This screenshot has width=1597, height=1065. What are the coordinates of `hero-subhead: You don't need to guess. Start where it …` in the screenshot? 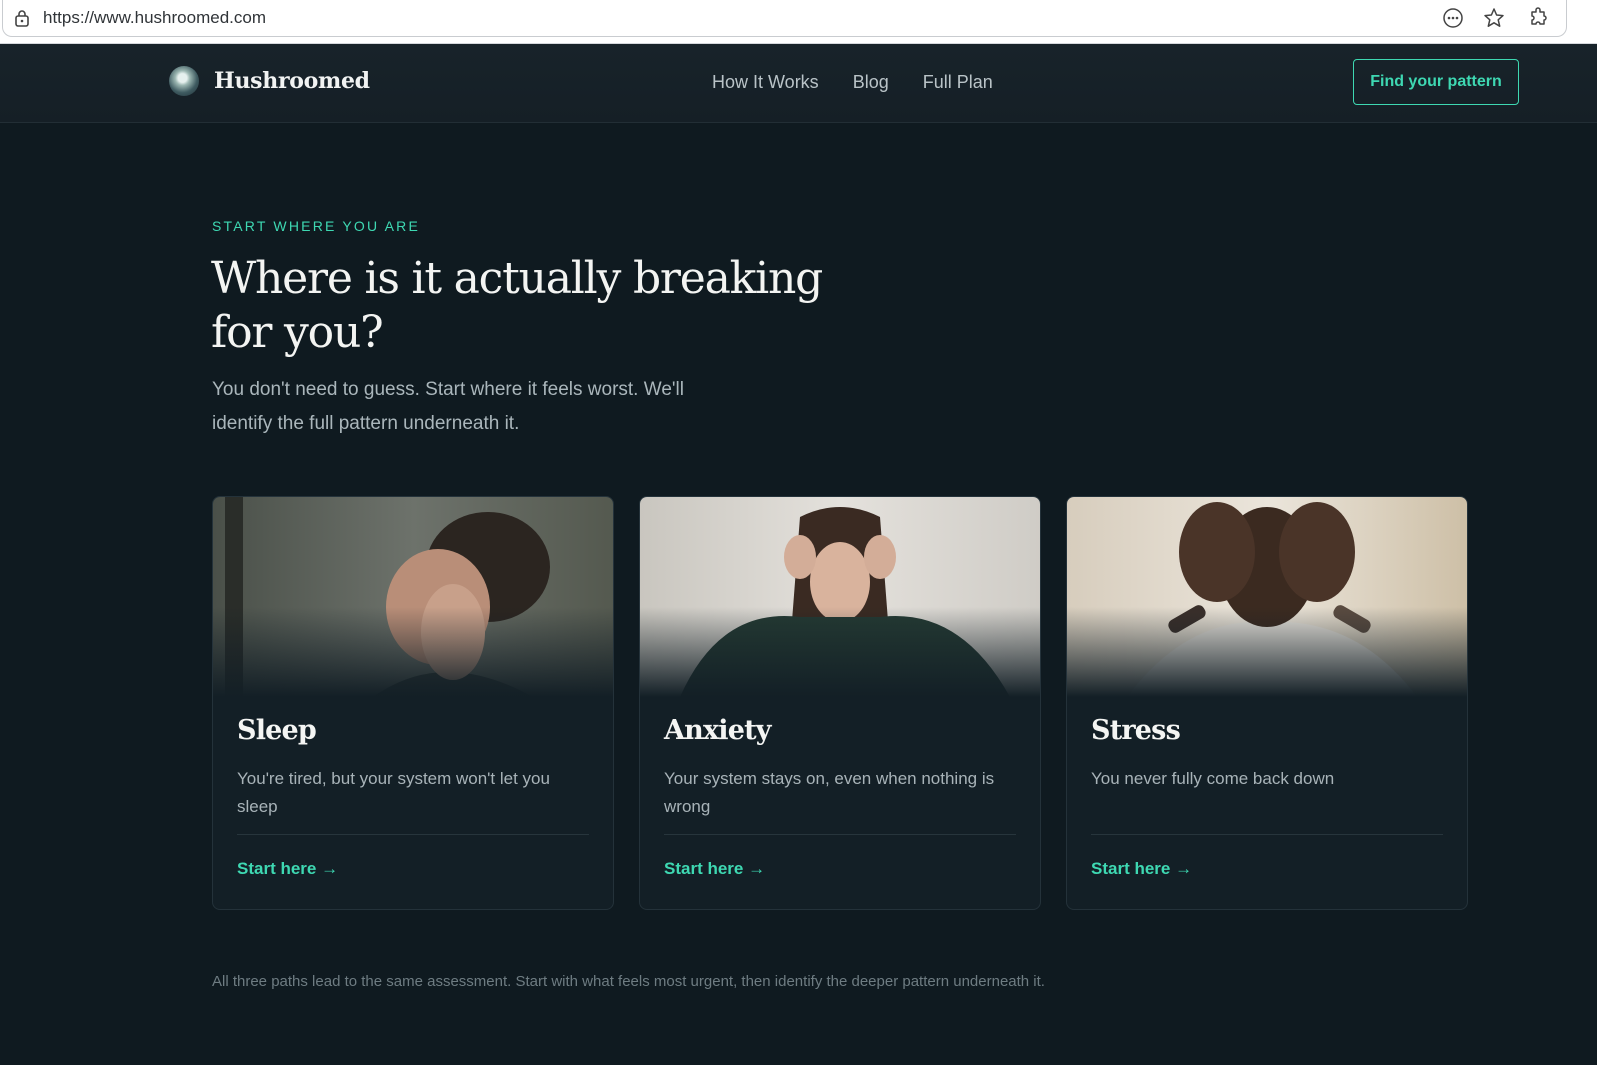 It's located at (448, 406).